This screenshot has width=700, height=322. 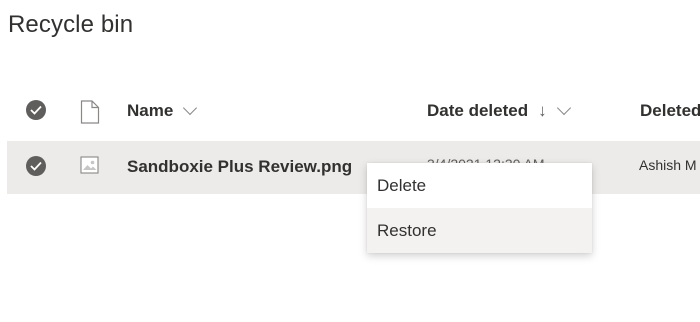 What do you see at coordinates (542, 110) in the screenshot?
I see `sort-descending-icon: ↓` at bounding box center [542, 110].